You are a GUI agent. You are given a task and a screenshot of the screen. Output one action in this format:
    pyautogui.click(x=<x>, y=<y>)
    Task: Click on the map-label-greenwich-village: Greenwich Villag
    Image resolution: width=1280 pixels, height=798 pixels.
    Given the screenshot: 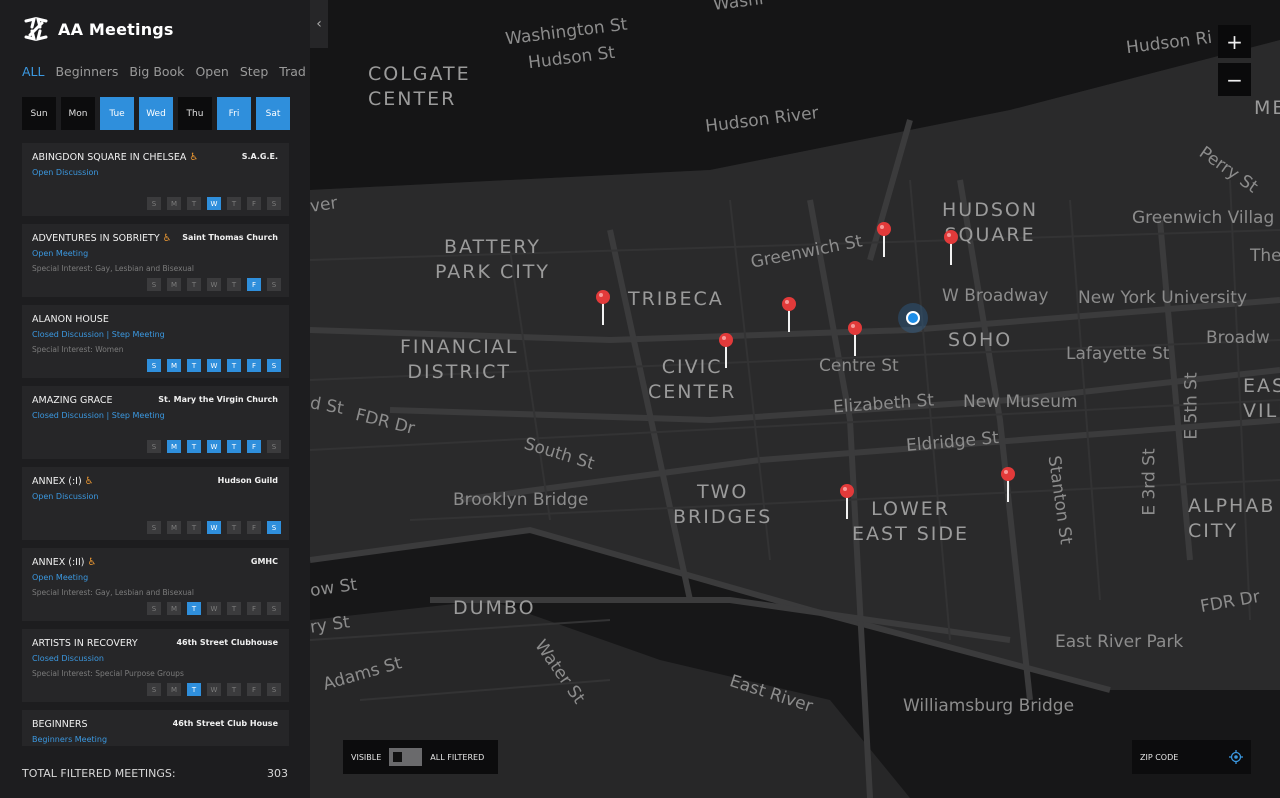 What is the action you would take?
    pyautogui.click(x=1203, y=218)
    